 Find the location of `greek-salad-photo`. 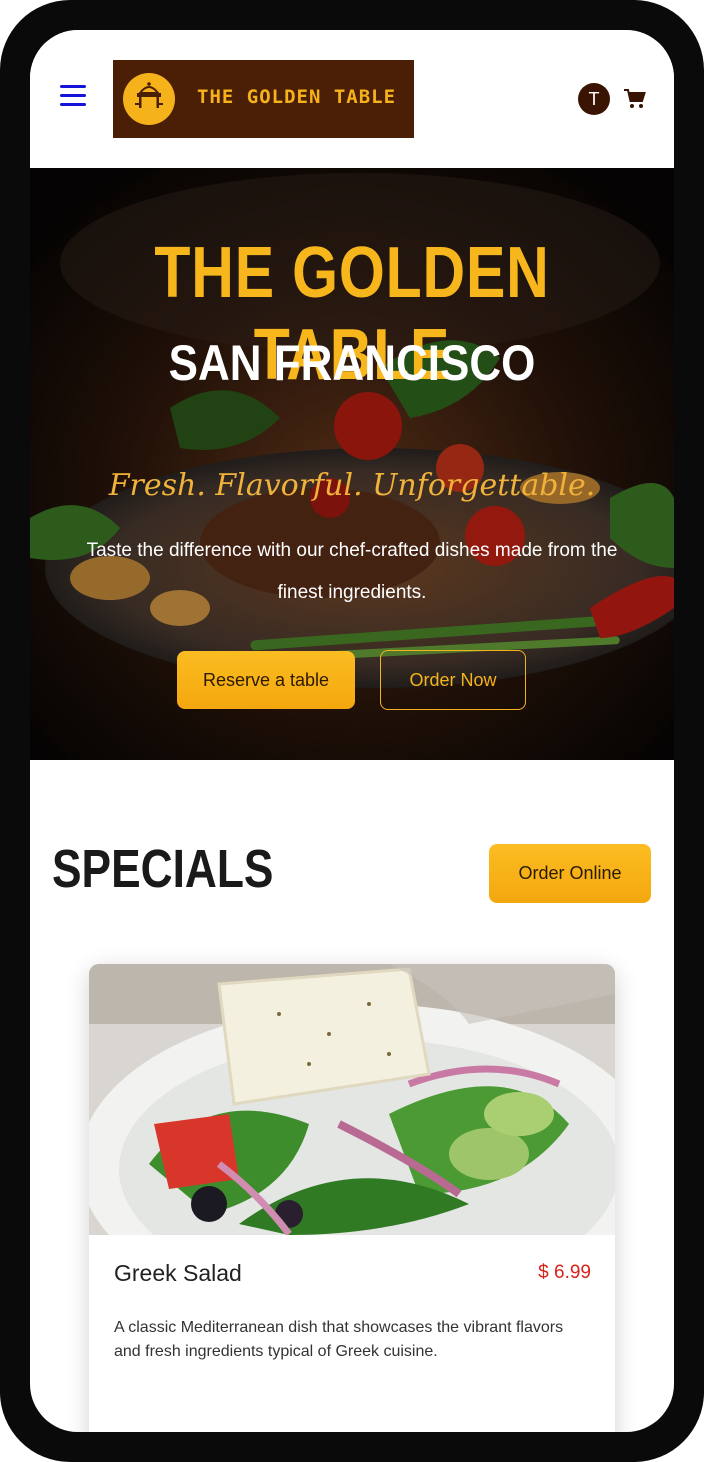

greek-salad-photo is located at coordinates (352, 1099).